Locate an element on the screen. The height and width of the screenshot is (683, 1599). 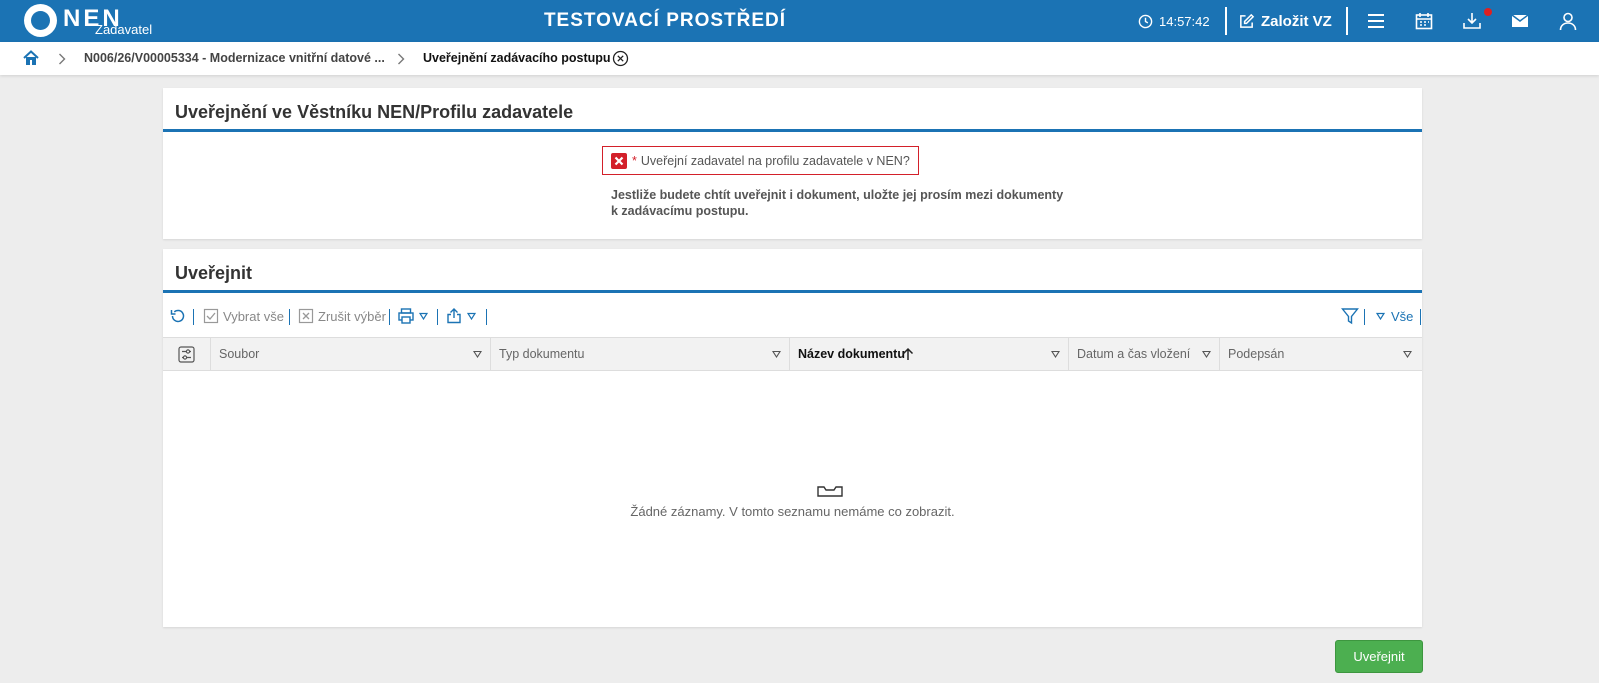
create-tender-button: Založit VZ is located at coordinates (1285, 21).